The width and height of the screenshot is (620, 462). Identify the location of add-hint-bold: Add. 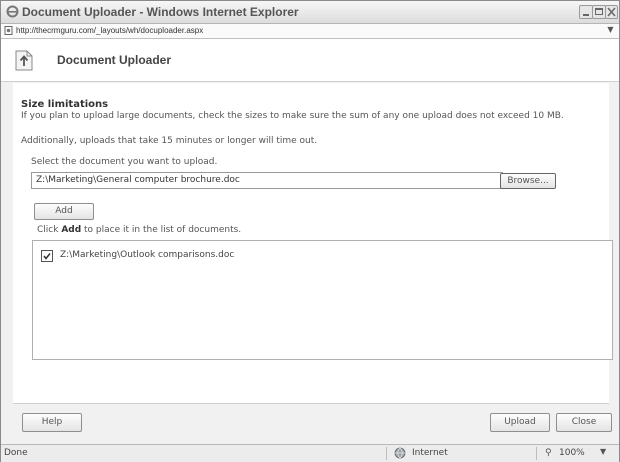
(71, 230).